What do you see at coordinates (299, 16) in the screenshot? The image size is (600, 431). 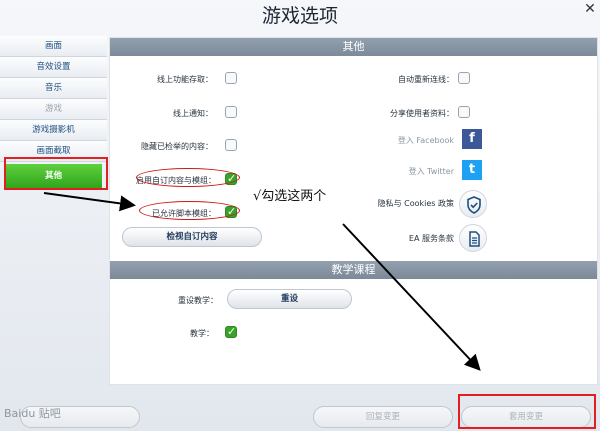 I see `window-title: 游戏选项` at bounding box center [299, 16].